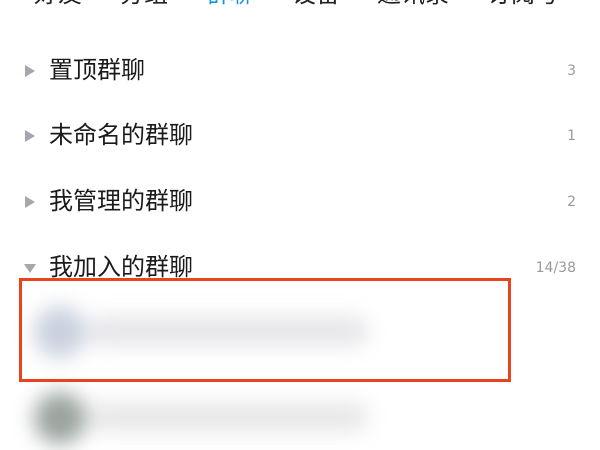 Image resolution: width=600 pixels, height=450 pixels. What do you see at coordinates (300, 71) in the screenshot?
I see `group-row-pinned: 置顶群聊 3` at bounding box center [300, 71].